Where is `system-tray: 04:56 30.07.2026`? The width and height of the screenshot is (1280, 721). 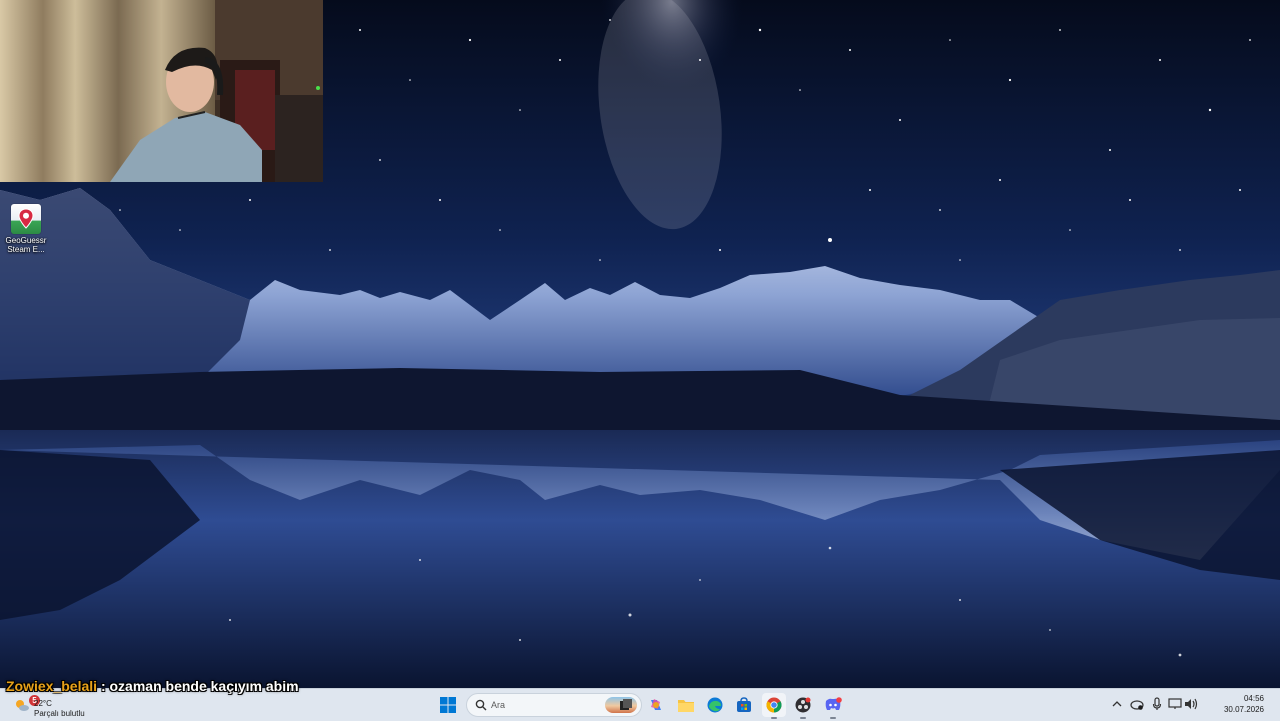 system-tray: 04:56 30.07.2026 is located at coordinates (1195, 705).